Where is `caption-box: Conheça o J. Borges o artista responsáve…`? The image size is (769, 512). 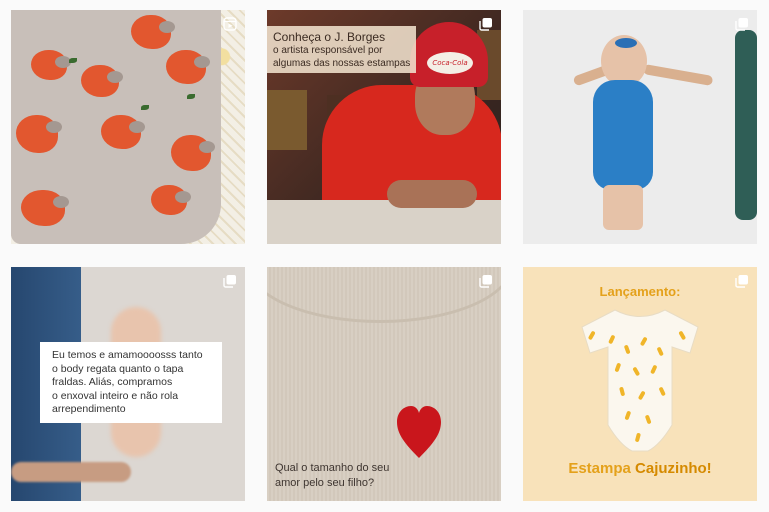
caption-box: Conheça o J. Borges o artista responsáve… is located at coordinates (342, 49).